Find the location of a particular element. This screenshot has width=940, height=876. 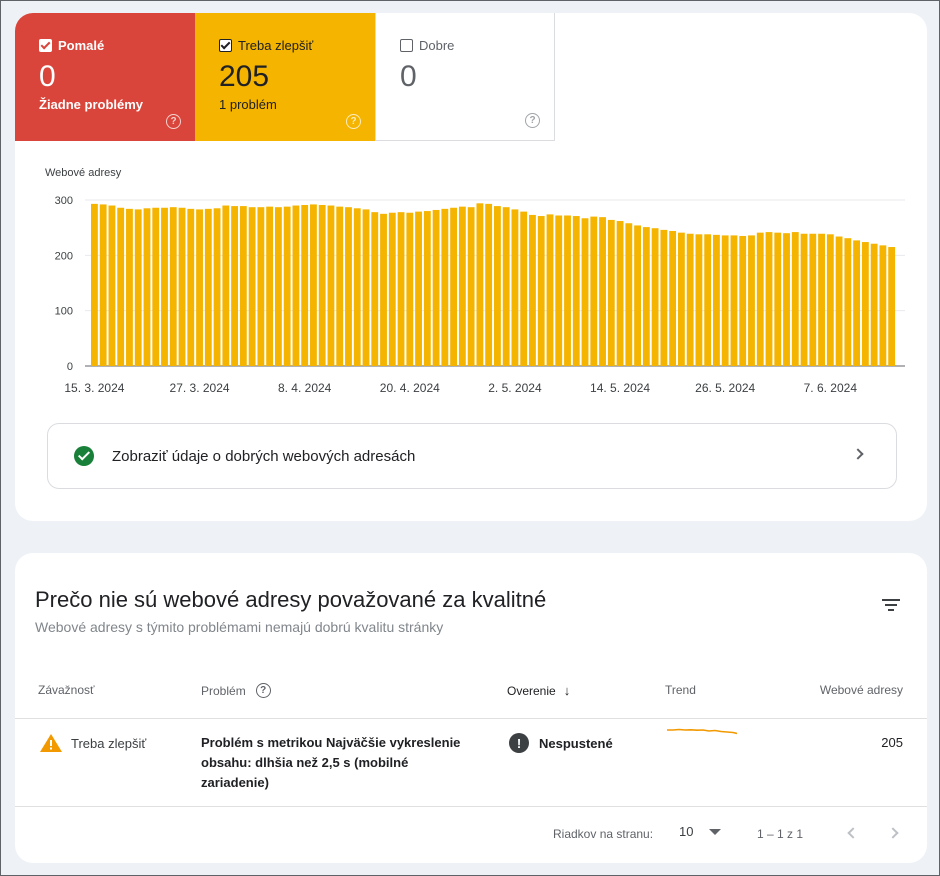

column-header-problem: Problém ? is located at coordinates (236, 690).